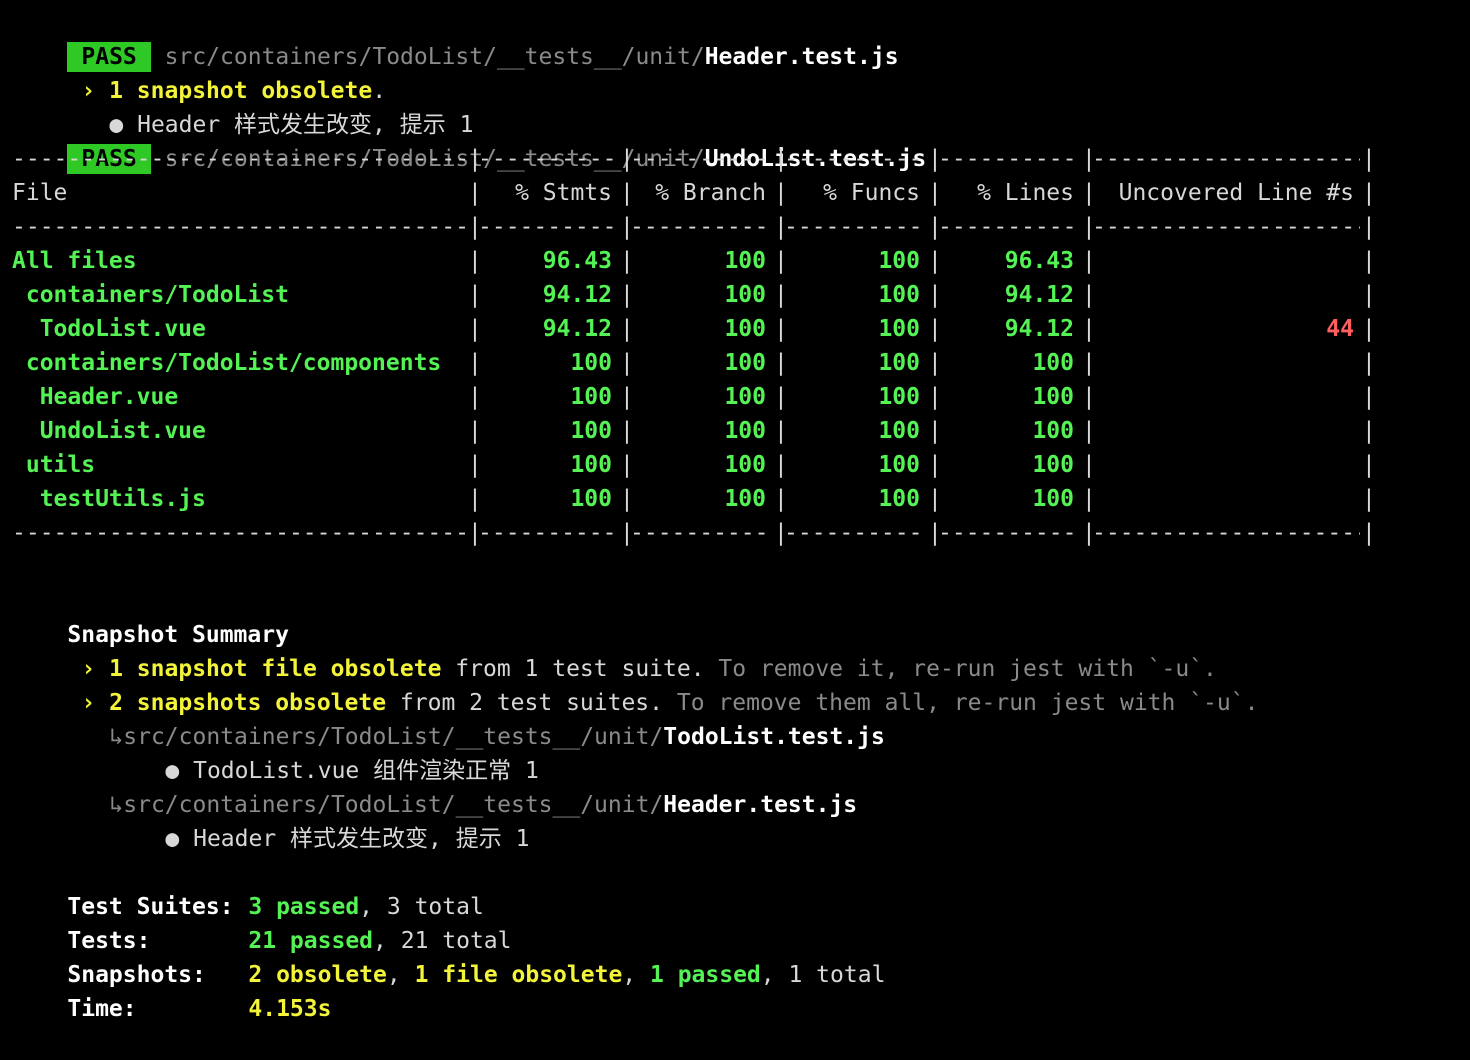 The width and height of the screenshot is (1470, 1060). Describe the element at coordinates (247, 888) in the screenshot. I see `result-test-suites: Test Suites: 3 passed, 3 total` at that location.